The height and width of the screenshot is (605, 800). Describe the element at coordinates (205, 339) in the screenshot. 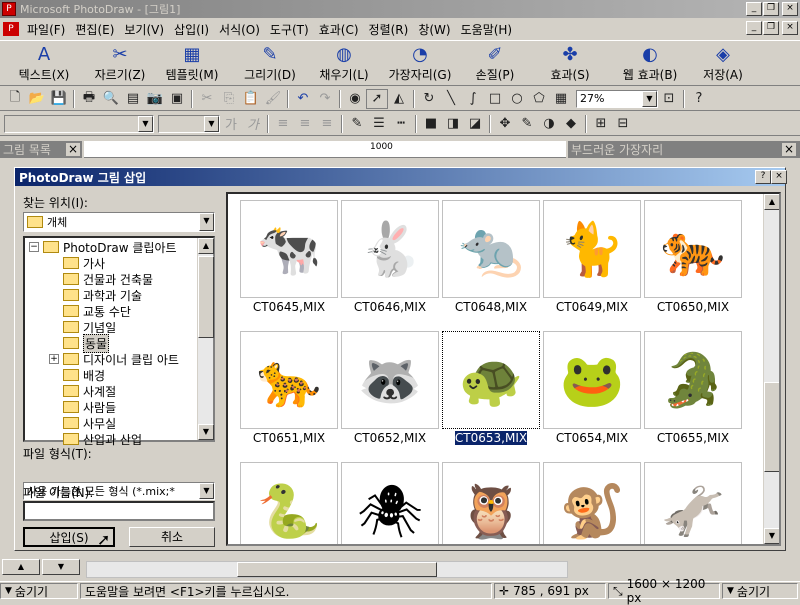

I see `tree-scrollbar: ▲ ▼` at that location.